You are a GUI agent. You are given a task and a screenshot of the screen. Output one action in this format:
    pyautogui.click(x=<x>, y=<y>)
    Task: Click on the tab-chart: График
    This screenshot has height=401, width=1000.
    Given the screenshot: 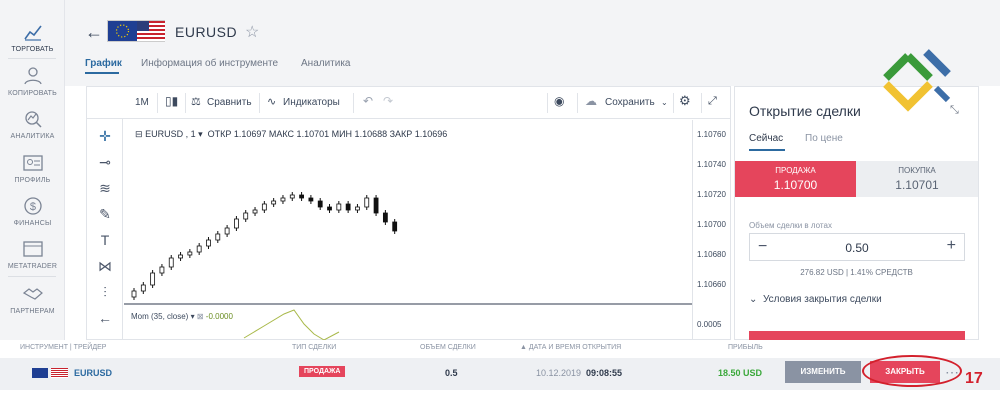 What is the action you would take?
    pyautogui.click(x=103, y=63)
    